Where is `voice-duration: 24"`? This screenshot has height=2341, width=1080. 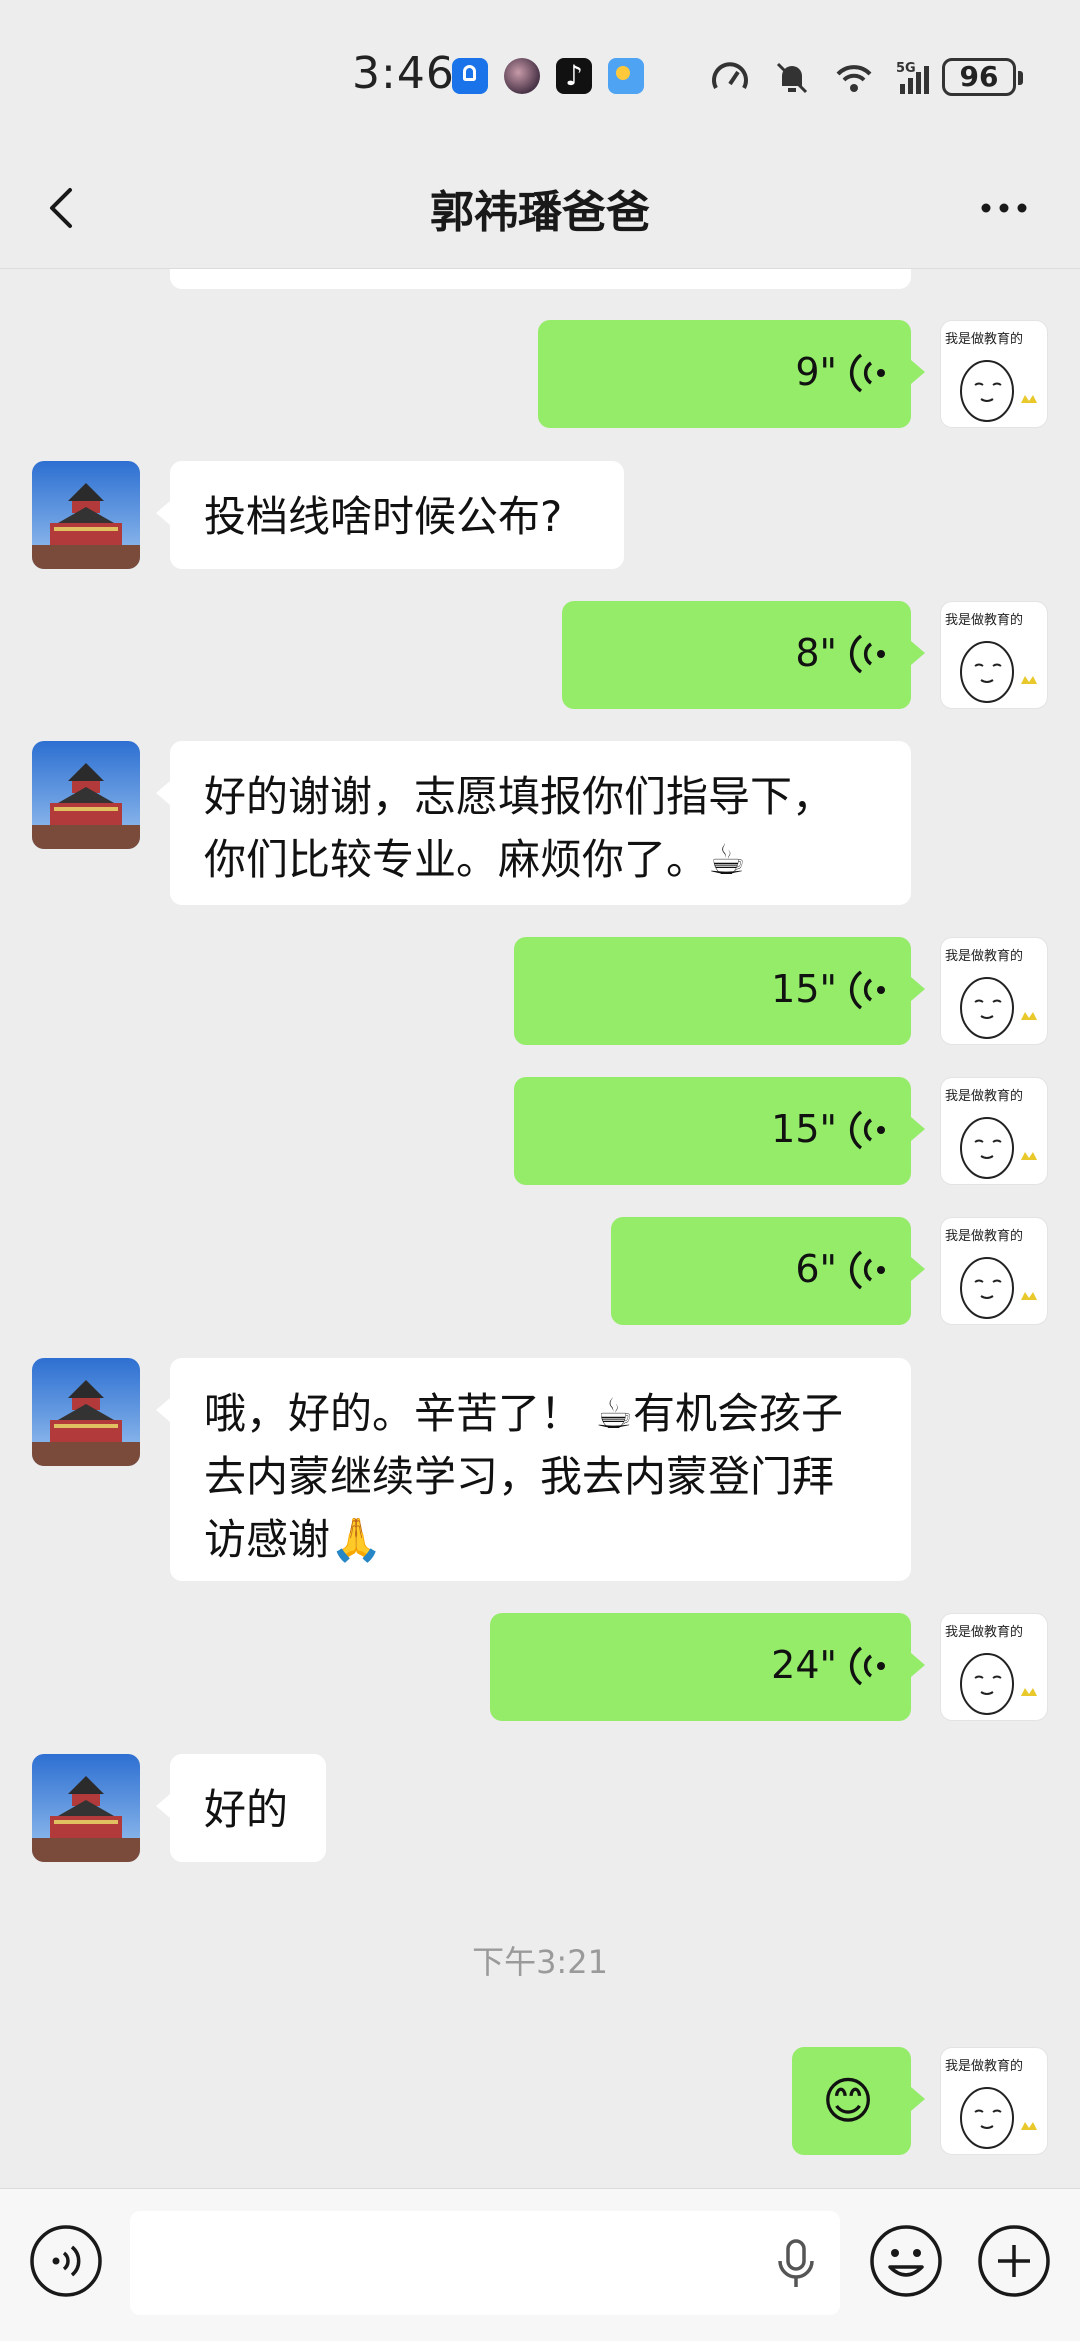 voice-duration: 24" is located at coordinates (804, 1665).